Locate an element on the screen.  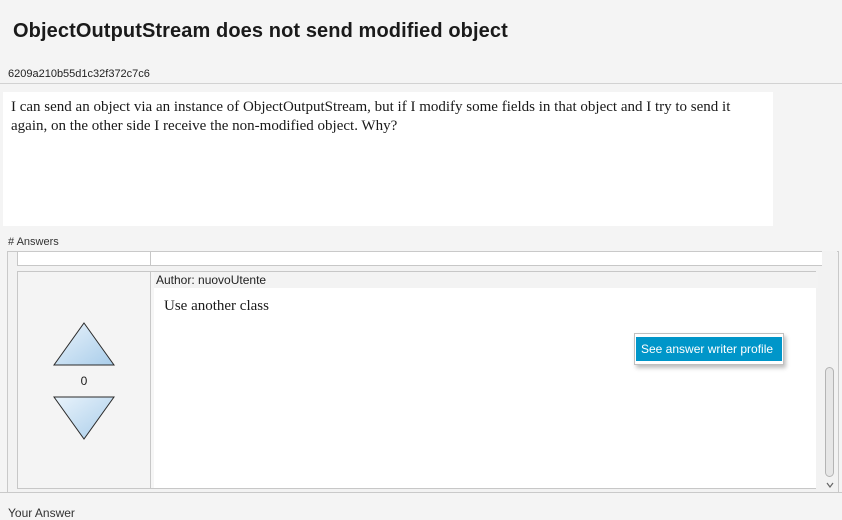
answer-text: Use another class is located at coordinates (216, 306).